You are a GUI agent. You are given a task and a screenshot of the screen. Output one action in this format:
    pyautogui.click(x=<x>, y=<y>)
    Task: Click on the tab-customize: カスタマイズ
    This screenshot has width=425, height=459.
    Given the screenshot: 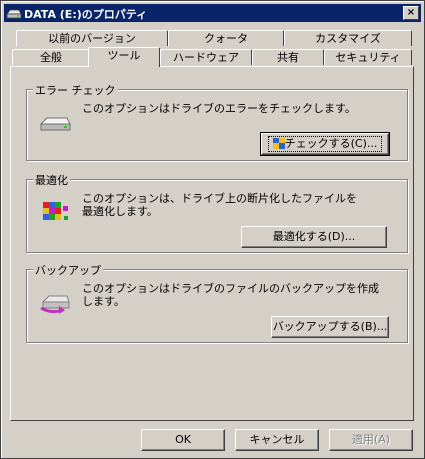 What is the action you would take?
    pyautogui.click(x=348, y=38)
    